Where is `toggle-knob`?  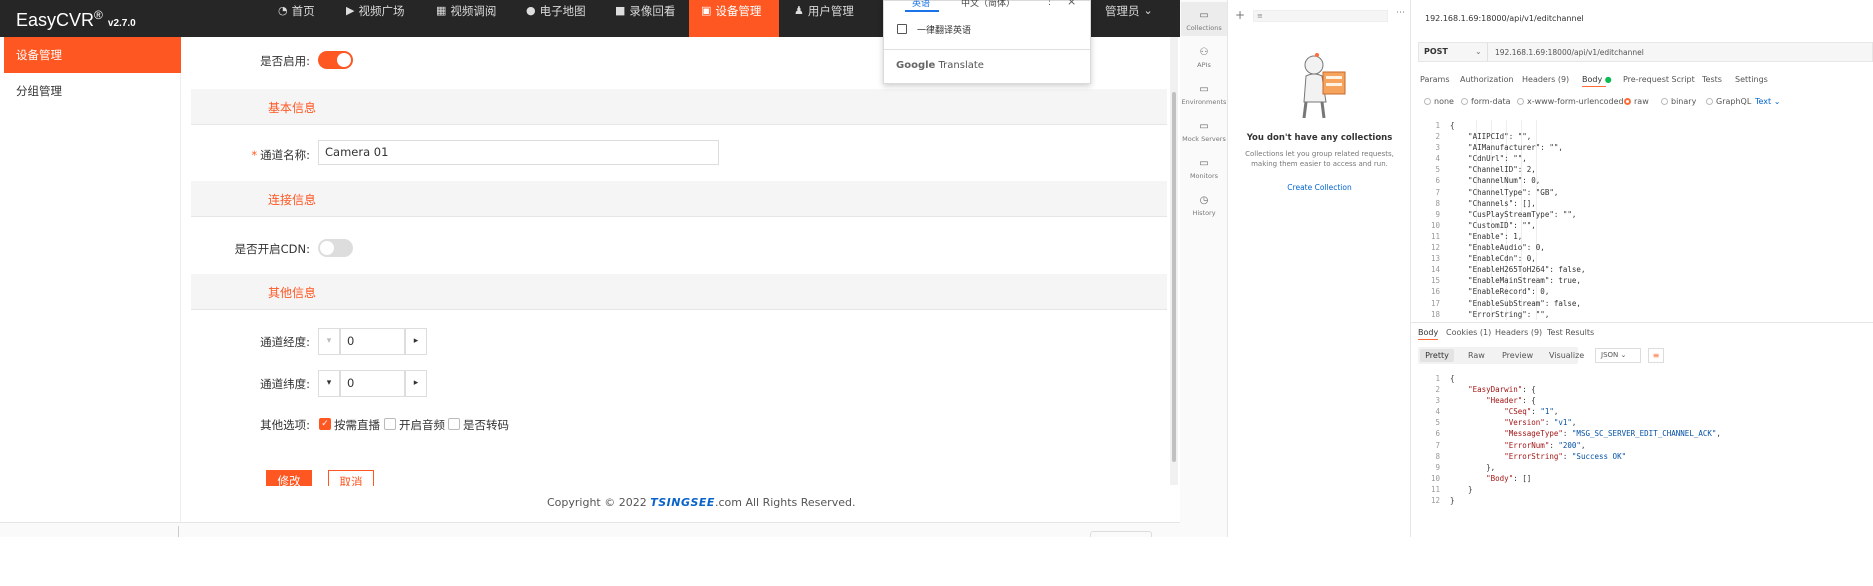 toggle-knob is located at coordinates (344, 60).